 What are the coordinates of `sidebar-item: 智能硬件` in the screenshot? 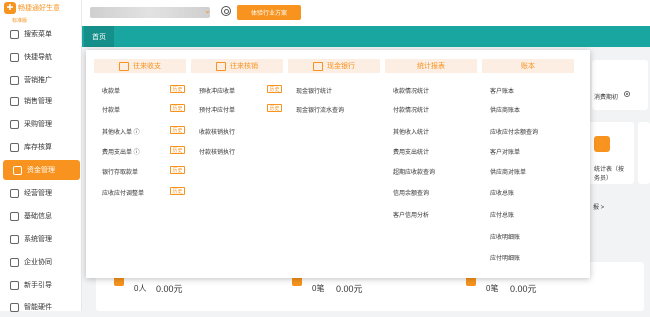 It's located at (41, 307).